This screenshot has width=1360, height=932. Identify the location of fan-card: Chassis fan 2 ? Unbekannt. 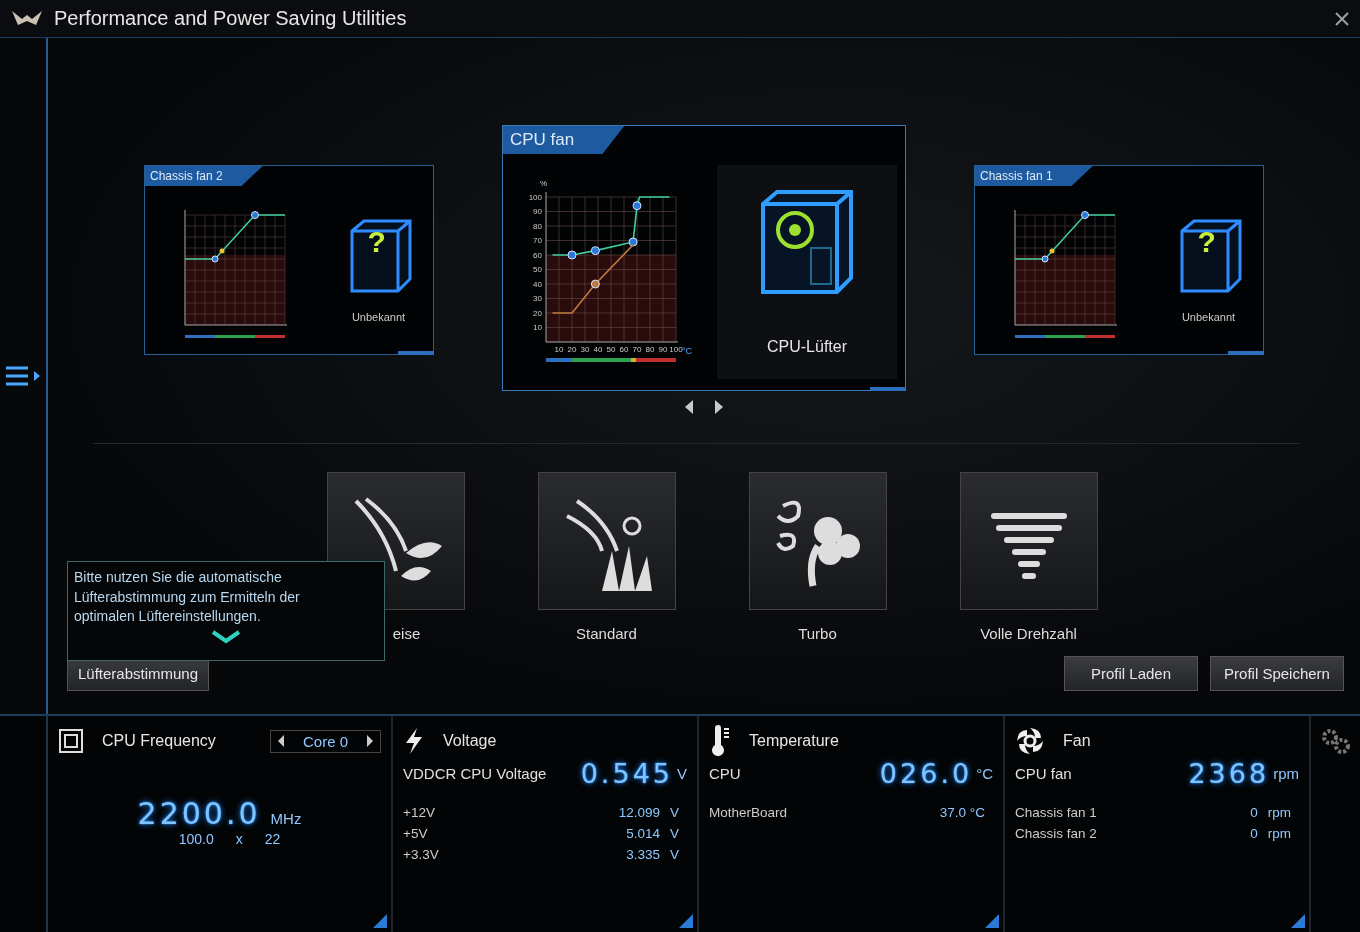
(289, 260).